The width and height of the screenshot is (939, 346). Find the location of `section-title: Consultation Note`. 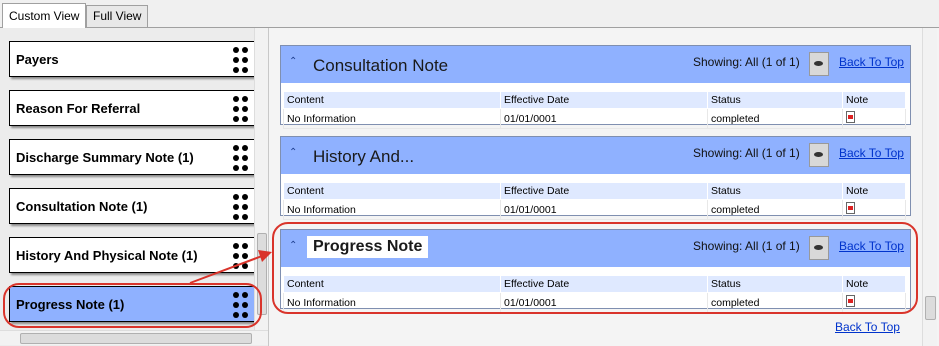

section-title: Consultation Note is located at coordinates (381, 65).